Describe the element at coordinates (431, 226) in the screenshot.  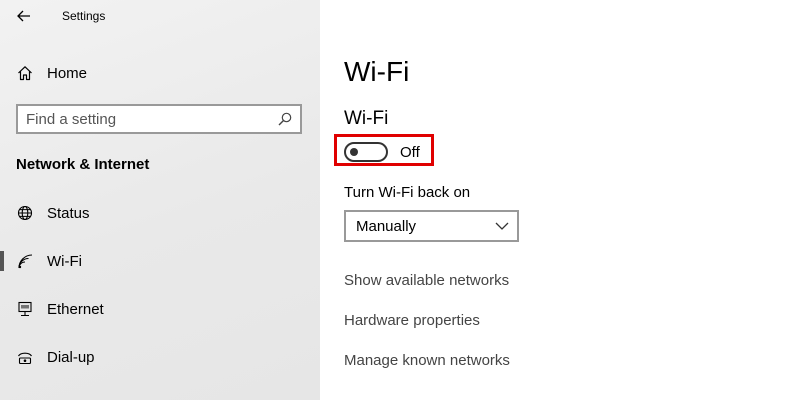
I see `turn-back-on-dropdown: Manually` at that location.